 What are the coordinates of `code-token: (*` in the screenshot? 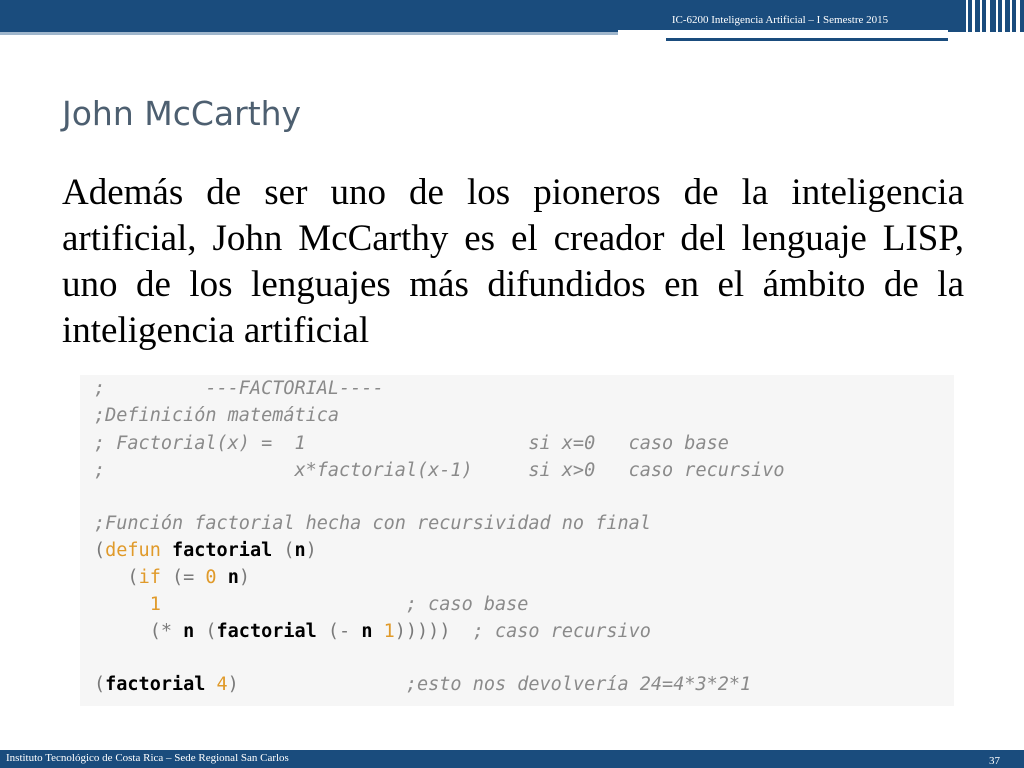 It's located at (139, 631).